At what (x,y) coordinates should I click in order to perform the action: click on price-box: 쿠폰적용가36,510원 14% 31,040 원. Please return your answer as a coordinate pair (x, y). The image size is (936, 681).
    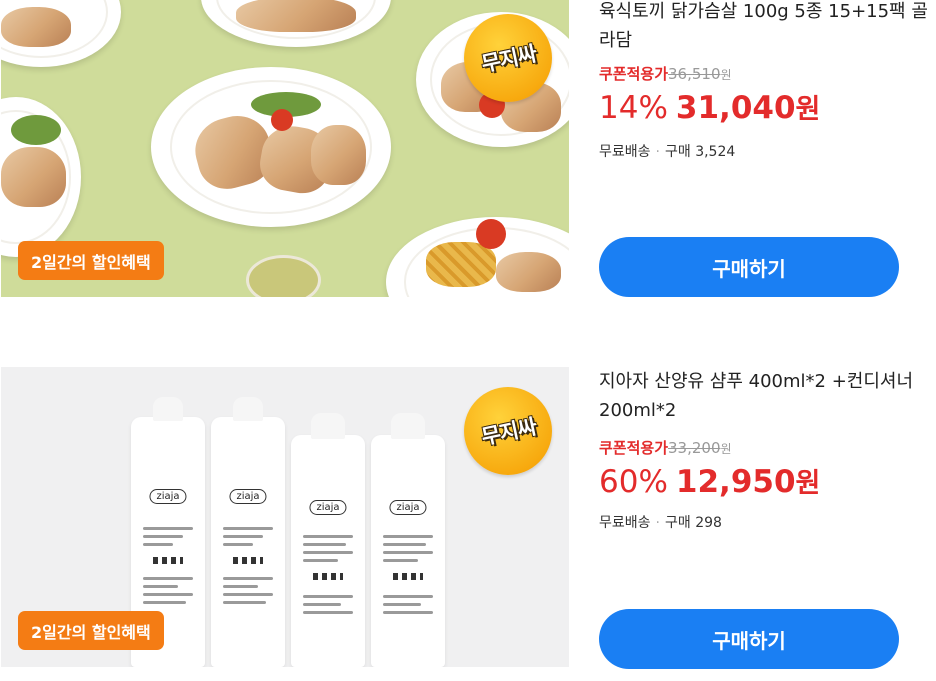
    Looking at the image, I should click on (709, 95).